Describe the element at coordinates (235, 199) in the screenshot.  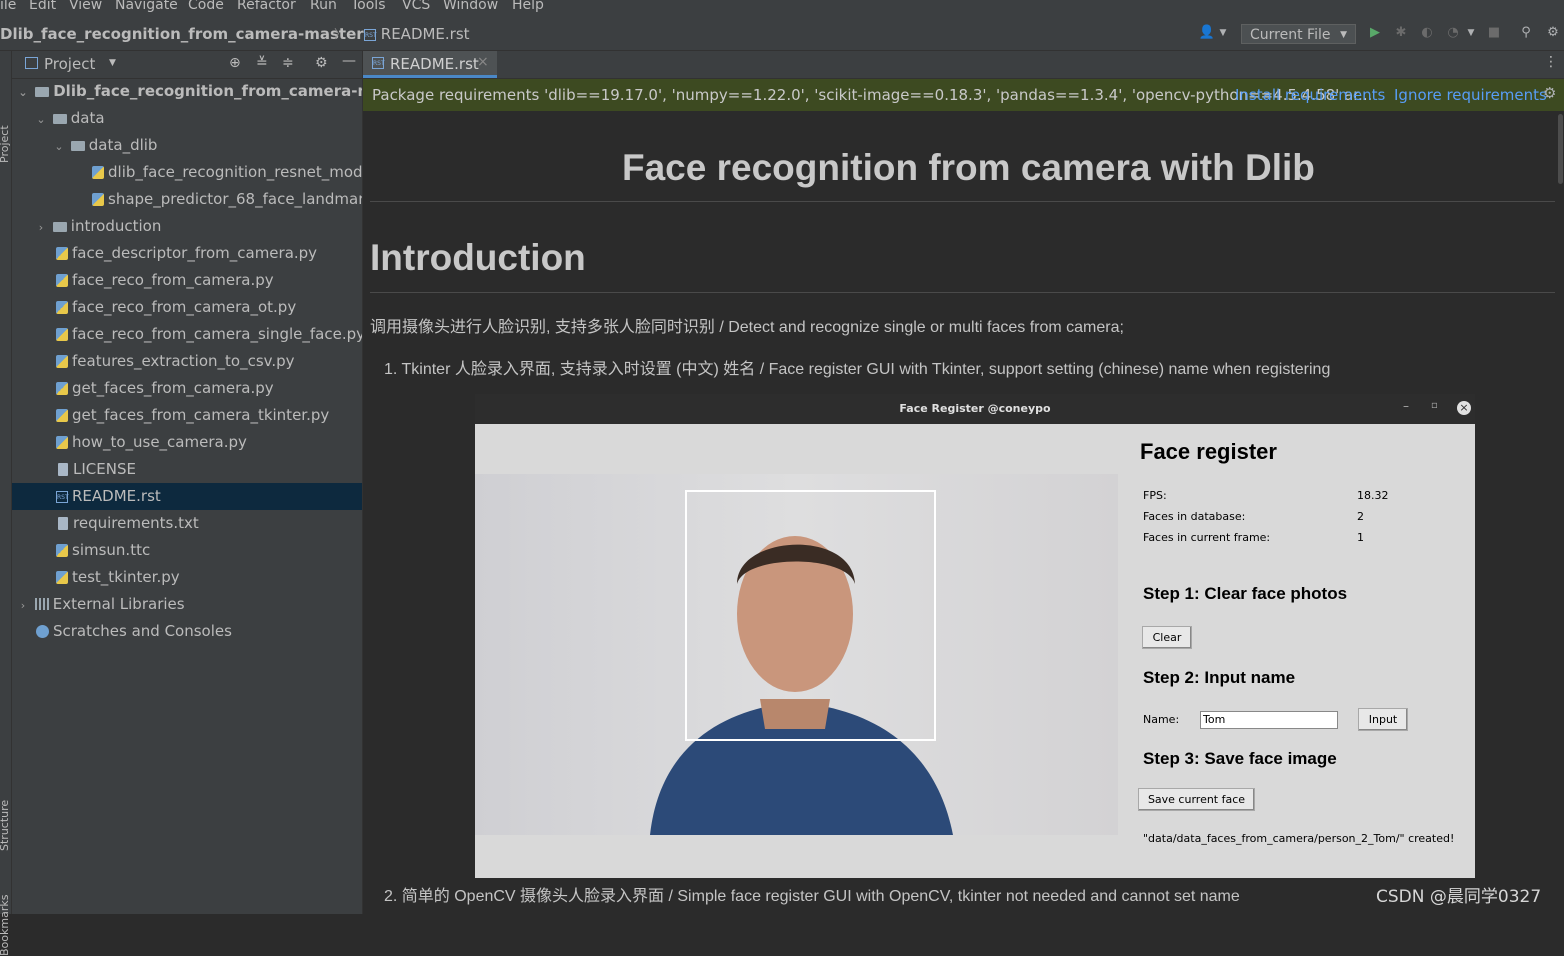
I see `tree-item-label: shape_predictor_68_face_landmarks` at that location.